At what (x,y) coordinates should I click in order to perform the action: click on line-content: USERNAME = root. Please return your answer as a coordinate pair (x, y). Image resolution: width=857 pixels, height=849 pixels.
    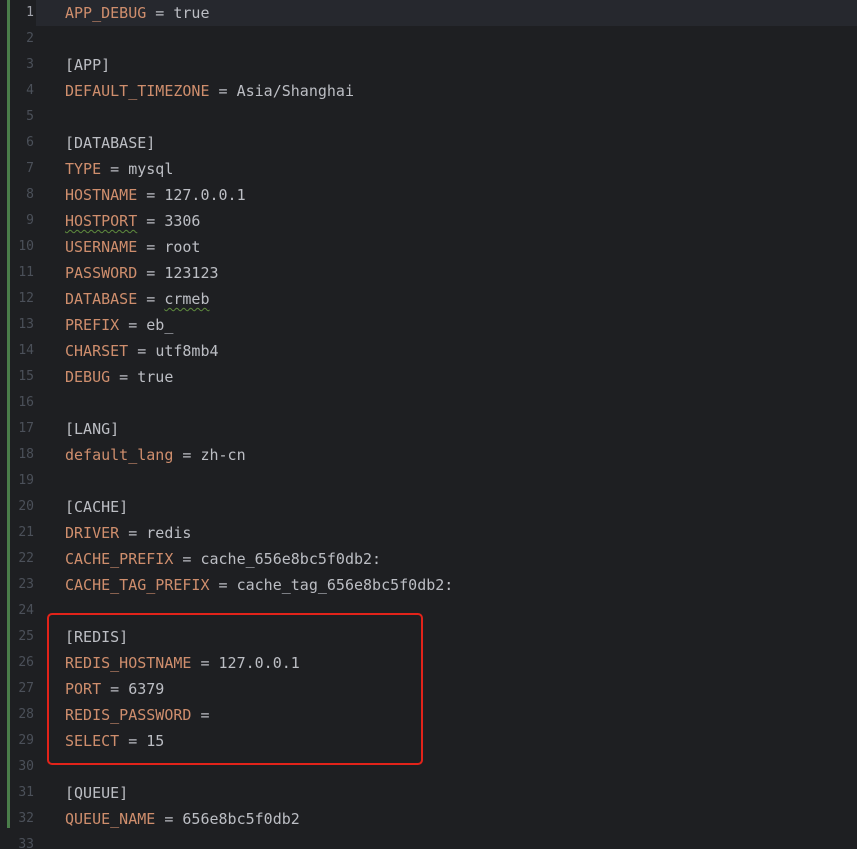
    Looking at the image, I should click on (132, 247).